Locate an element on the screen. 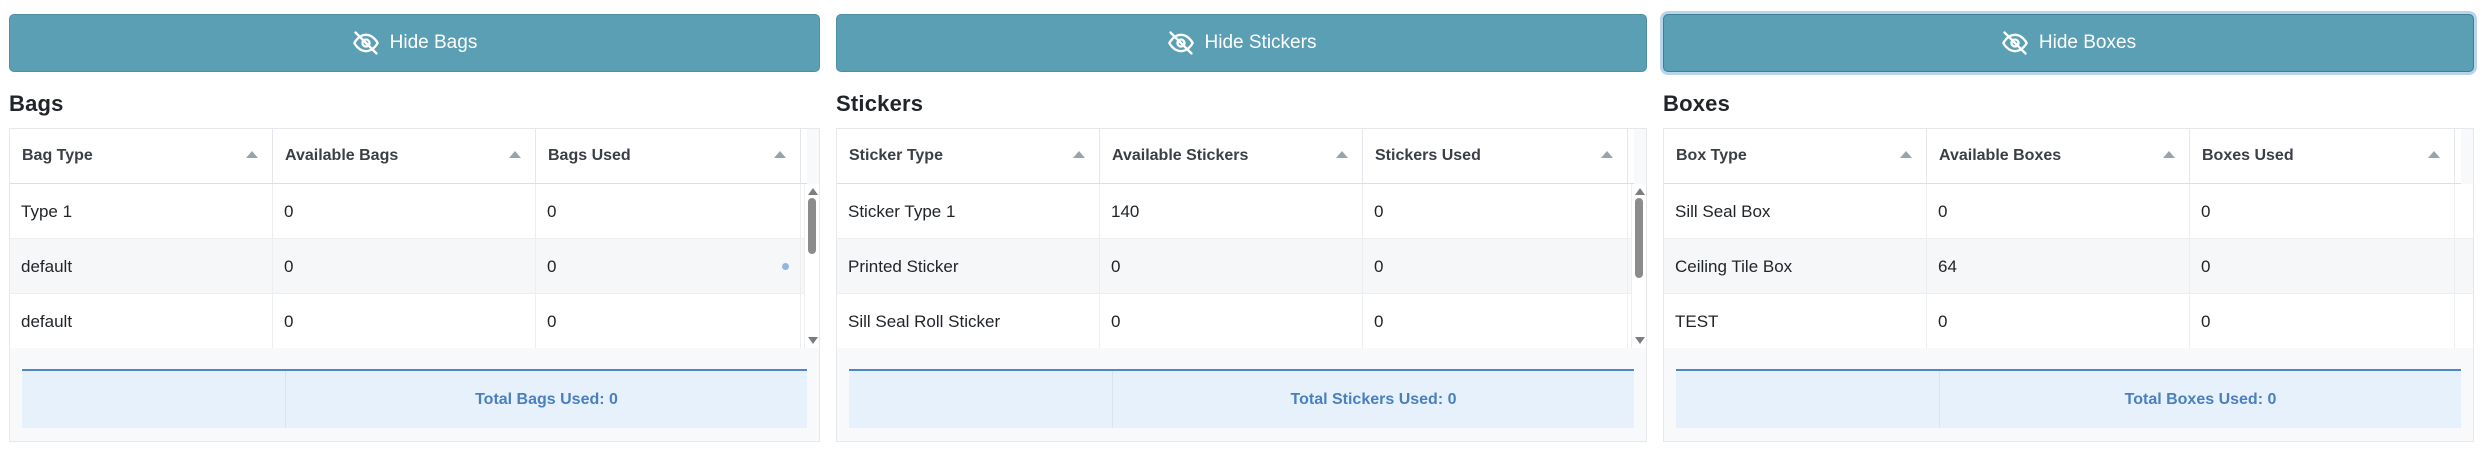 Image resolution: width=2491 pixels, height=463 pixels. box-type-cell: Ceiling Tile Box is located at coordinates (1795, 266).